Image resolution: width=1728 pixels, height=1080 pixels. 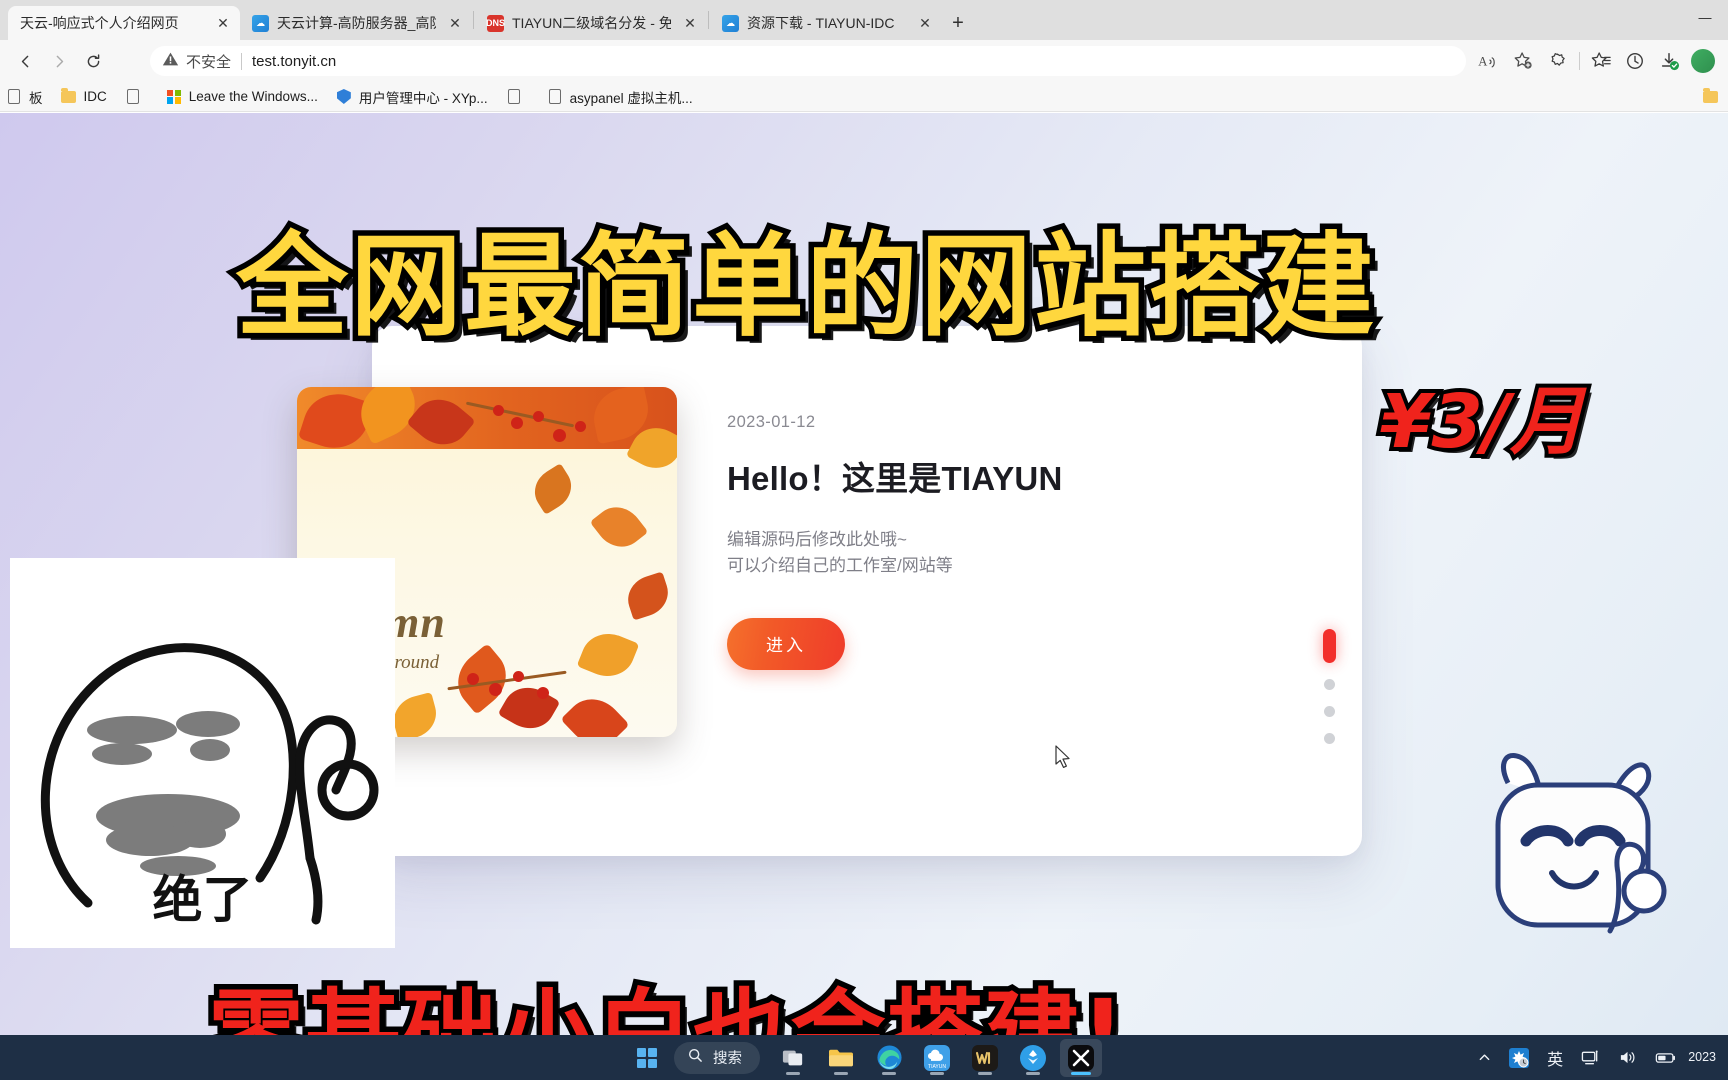 I want to click on svg-text: TIAYUN, so click(x=937, y=1067).